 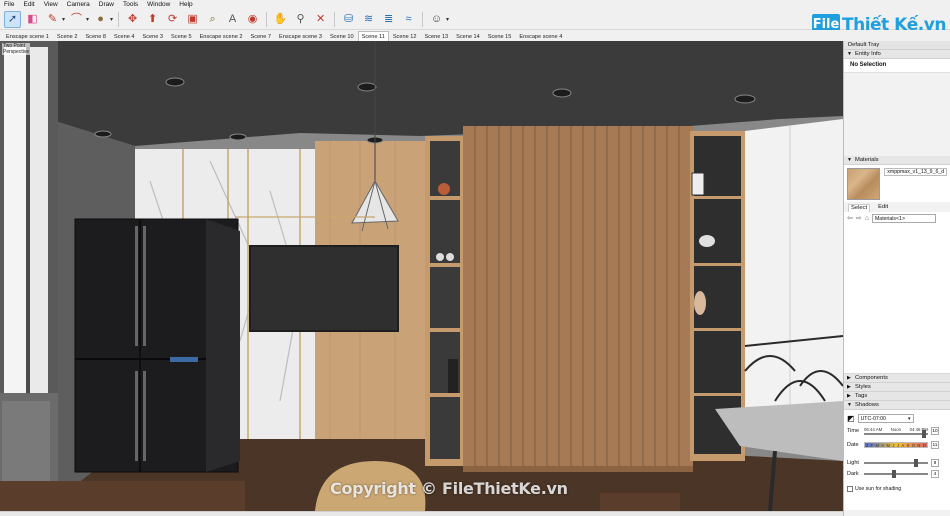 What do you see at coordinates (300, 36) in the screenshot?
I see `scene-tab: Enscape scene 3` at bounding box center [300, 36].